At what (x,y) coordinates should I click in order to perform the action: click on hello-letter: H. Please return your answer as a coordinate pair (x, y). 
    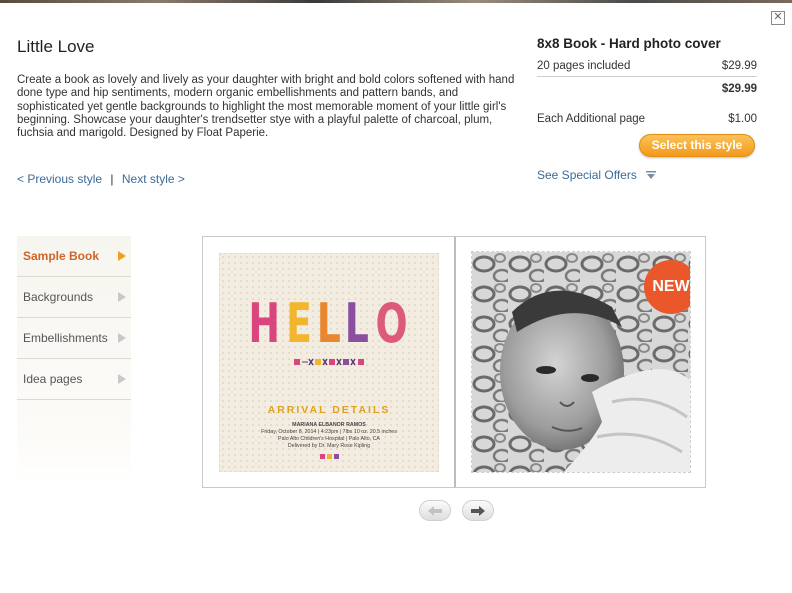
    Looking at the image, I should click on (265, 323).